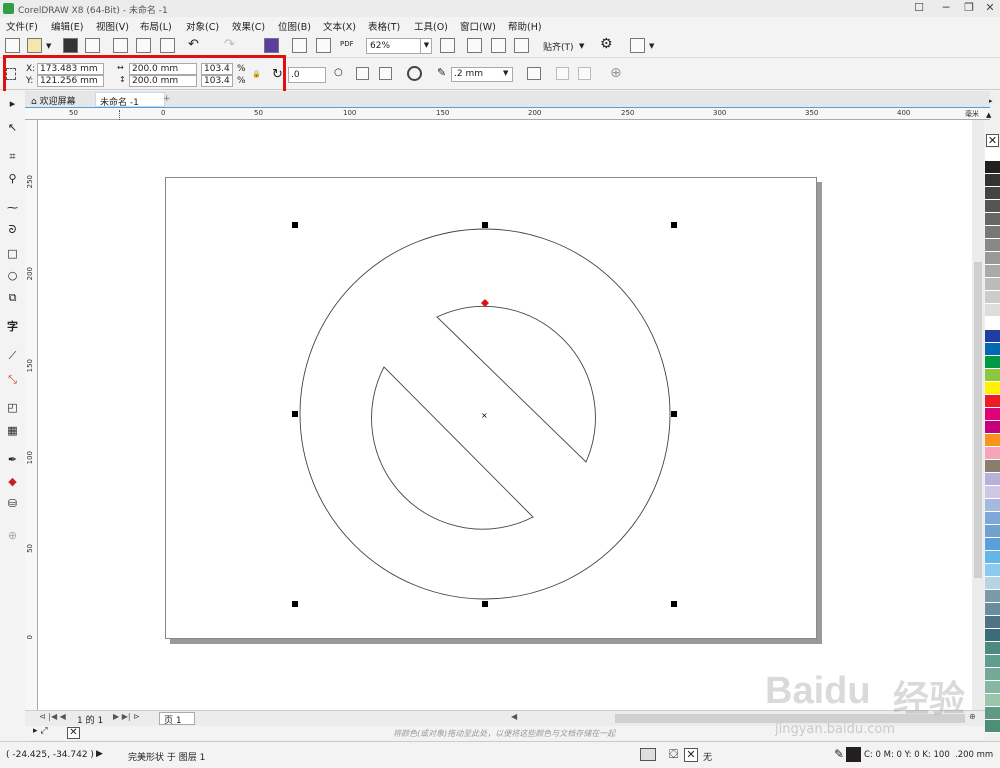 The image size is (1000, 768). Describe the element at coordinates (12, 298) in the screenshot. I see `polygon-tool-icon: ⧉` at that location.